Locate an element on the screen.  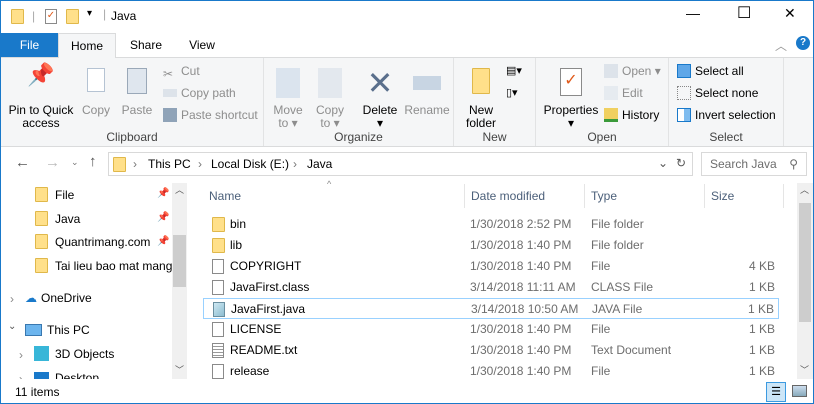
desktop-icon is located at coordinates (41, 375).